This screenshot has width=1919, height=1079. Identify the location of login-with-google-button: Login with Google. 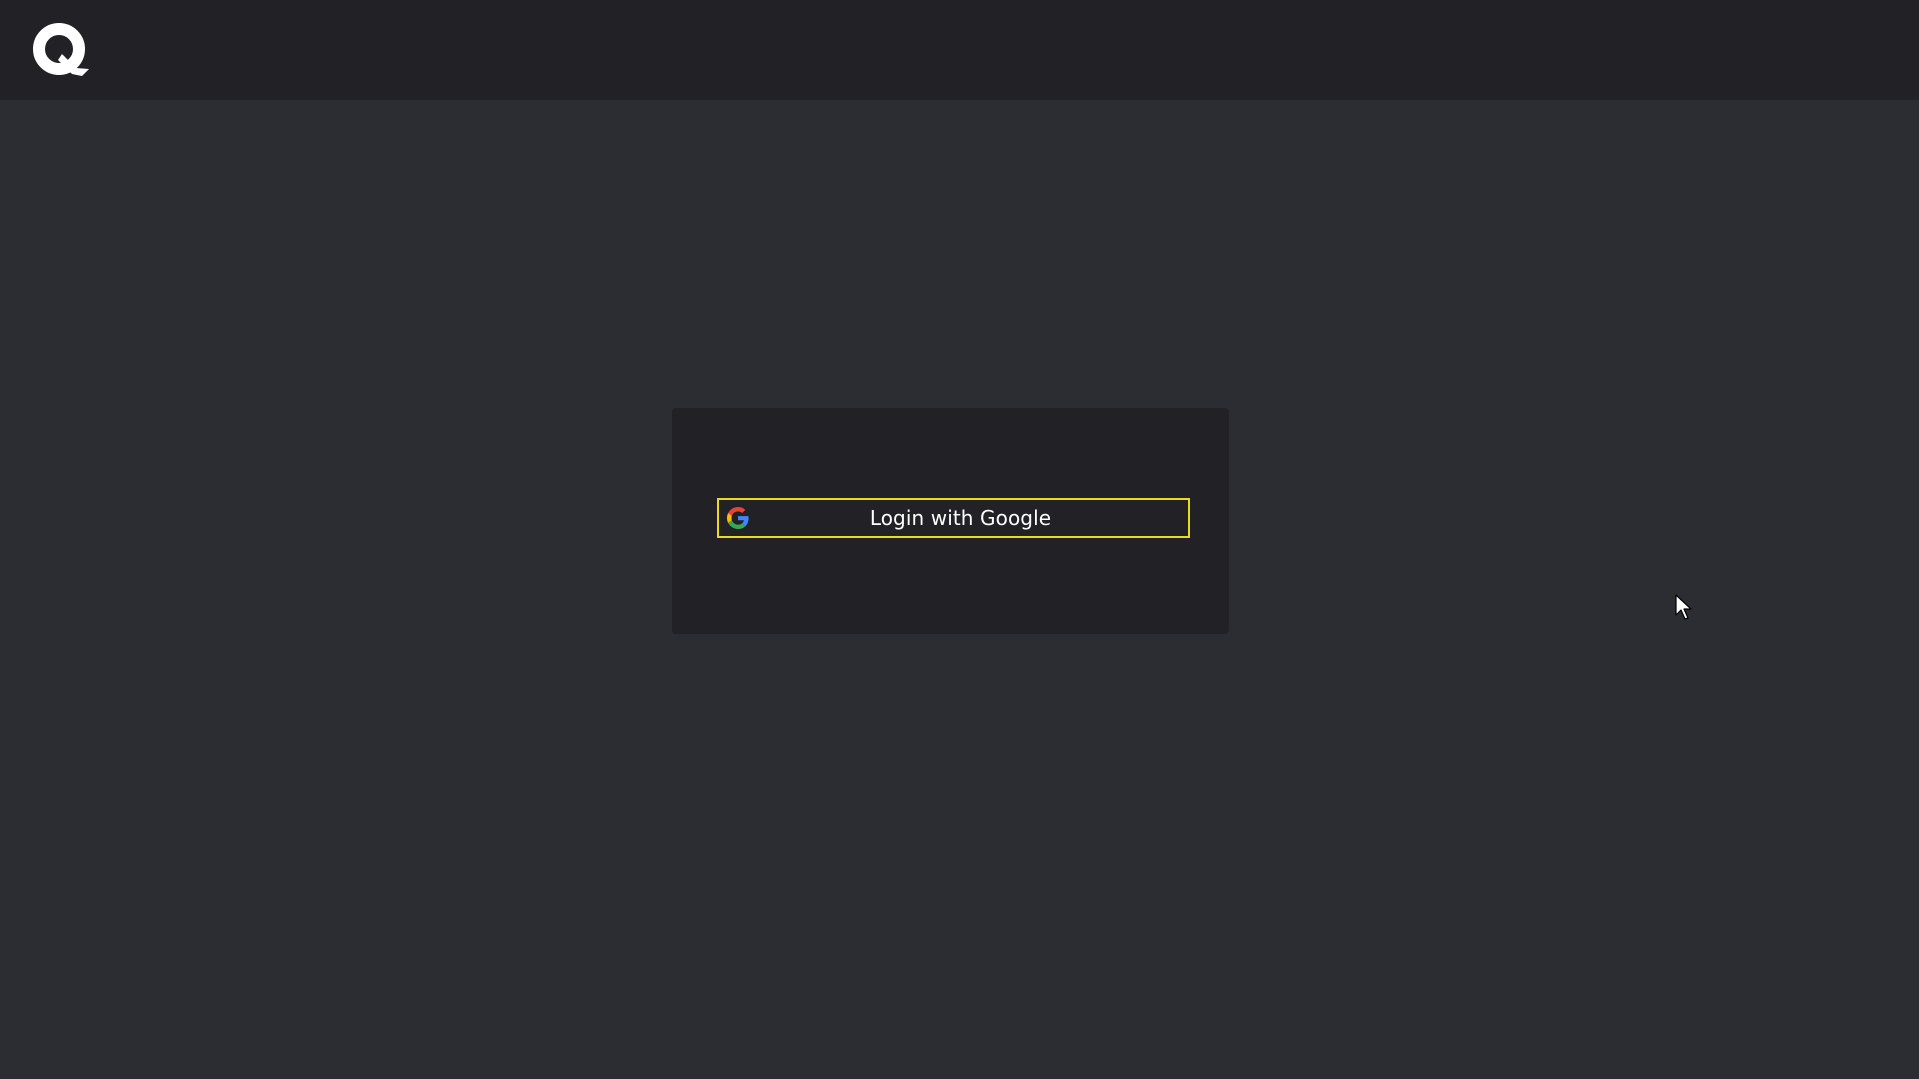
(953, 518).